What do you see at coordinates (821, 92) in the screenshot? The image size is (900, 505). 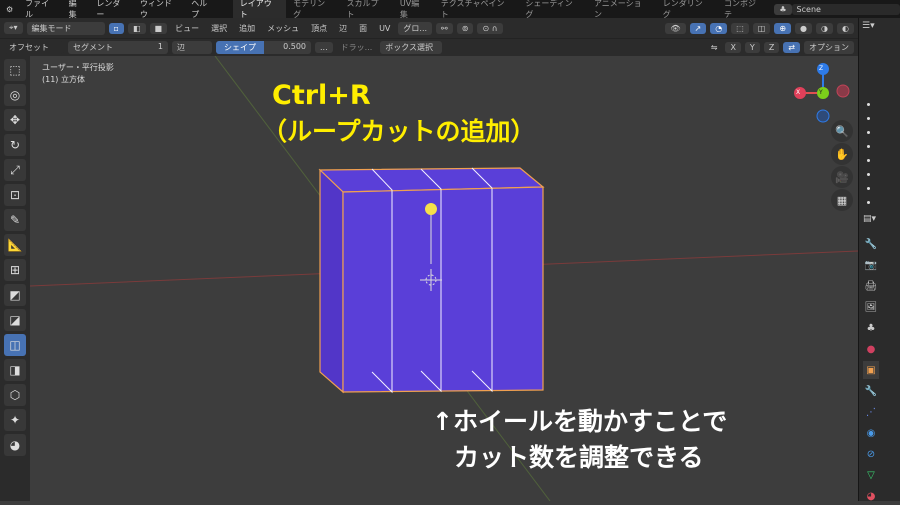 I see `gizmo-y-label: Y` at bounding box center [821, 92].